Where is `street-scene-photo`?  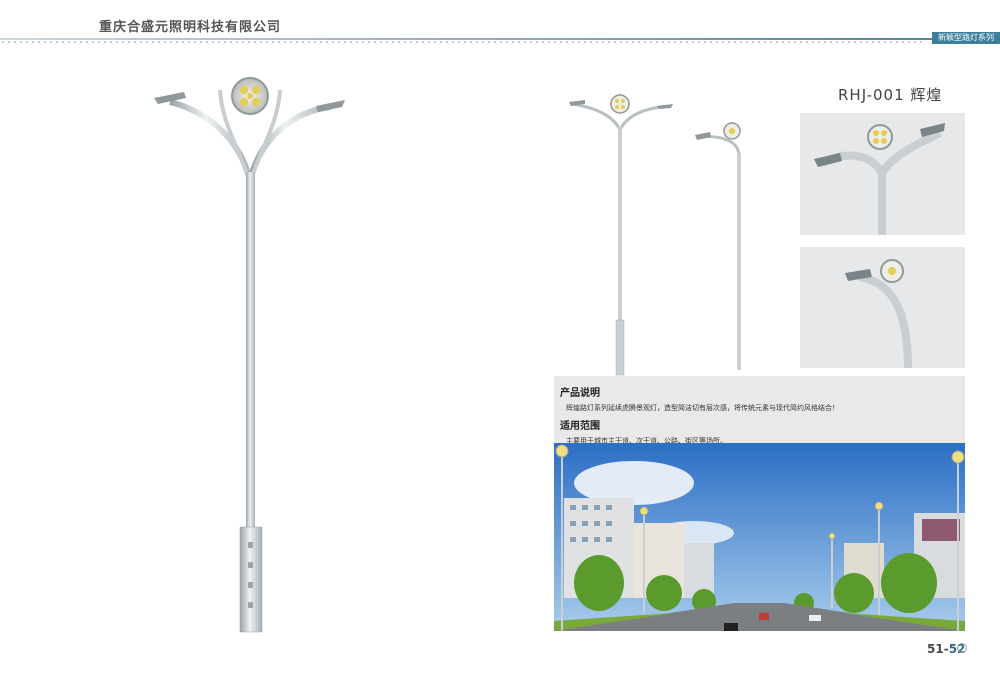
street-scene-photo is located at coordinates (759, 537).